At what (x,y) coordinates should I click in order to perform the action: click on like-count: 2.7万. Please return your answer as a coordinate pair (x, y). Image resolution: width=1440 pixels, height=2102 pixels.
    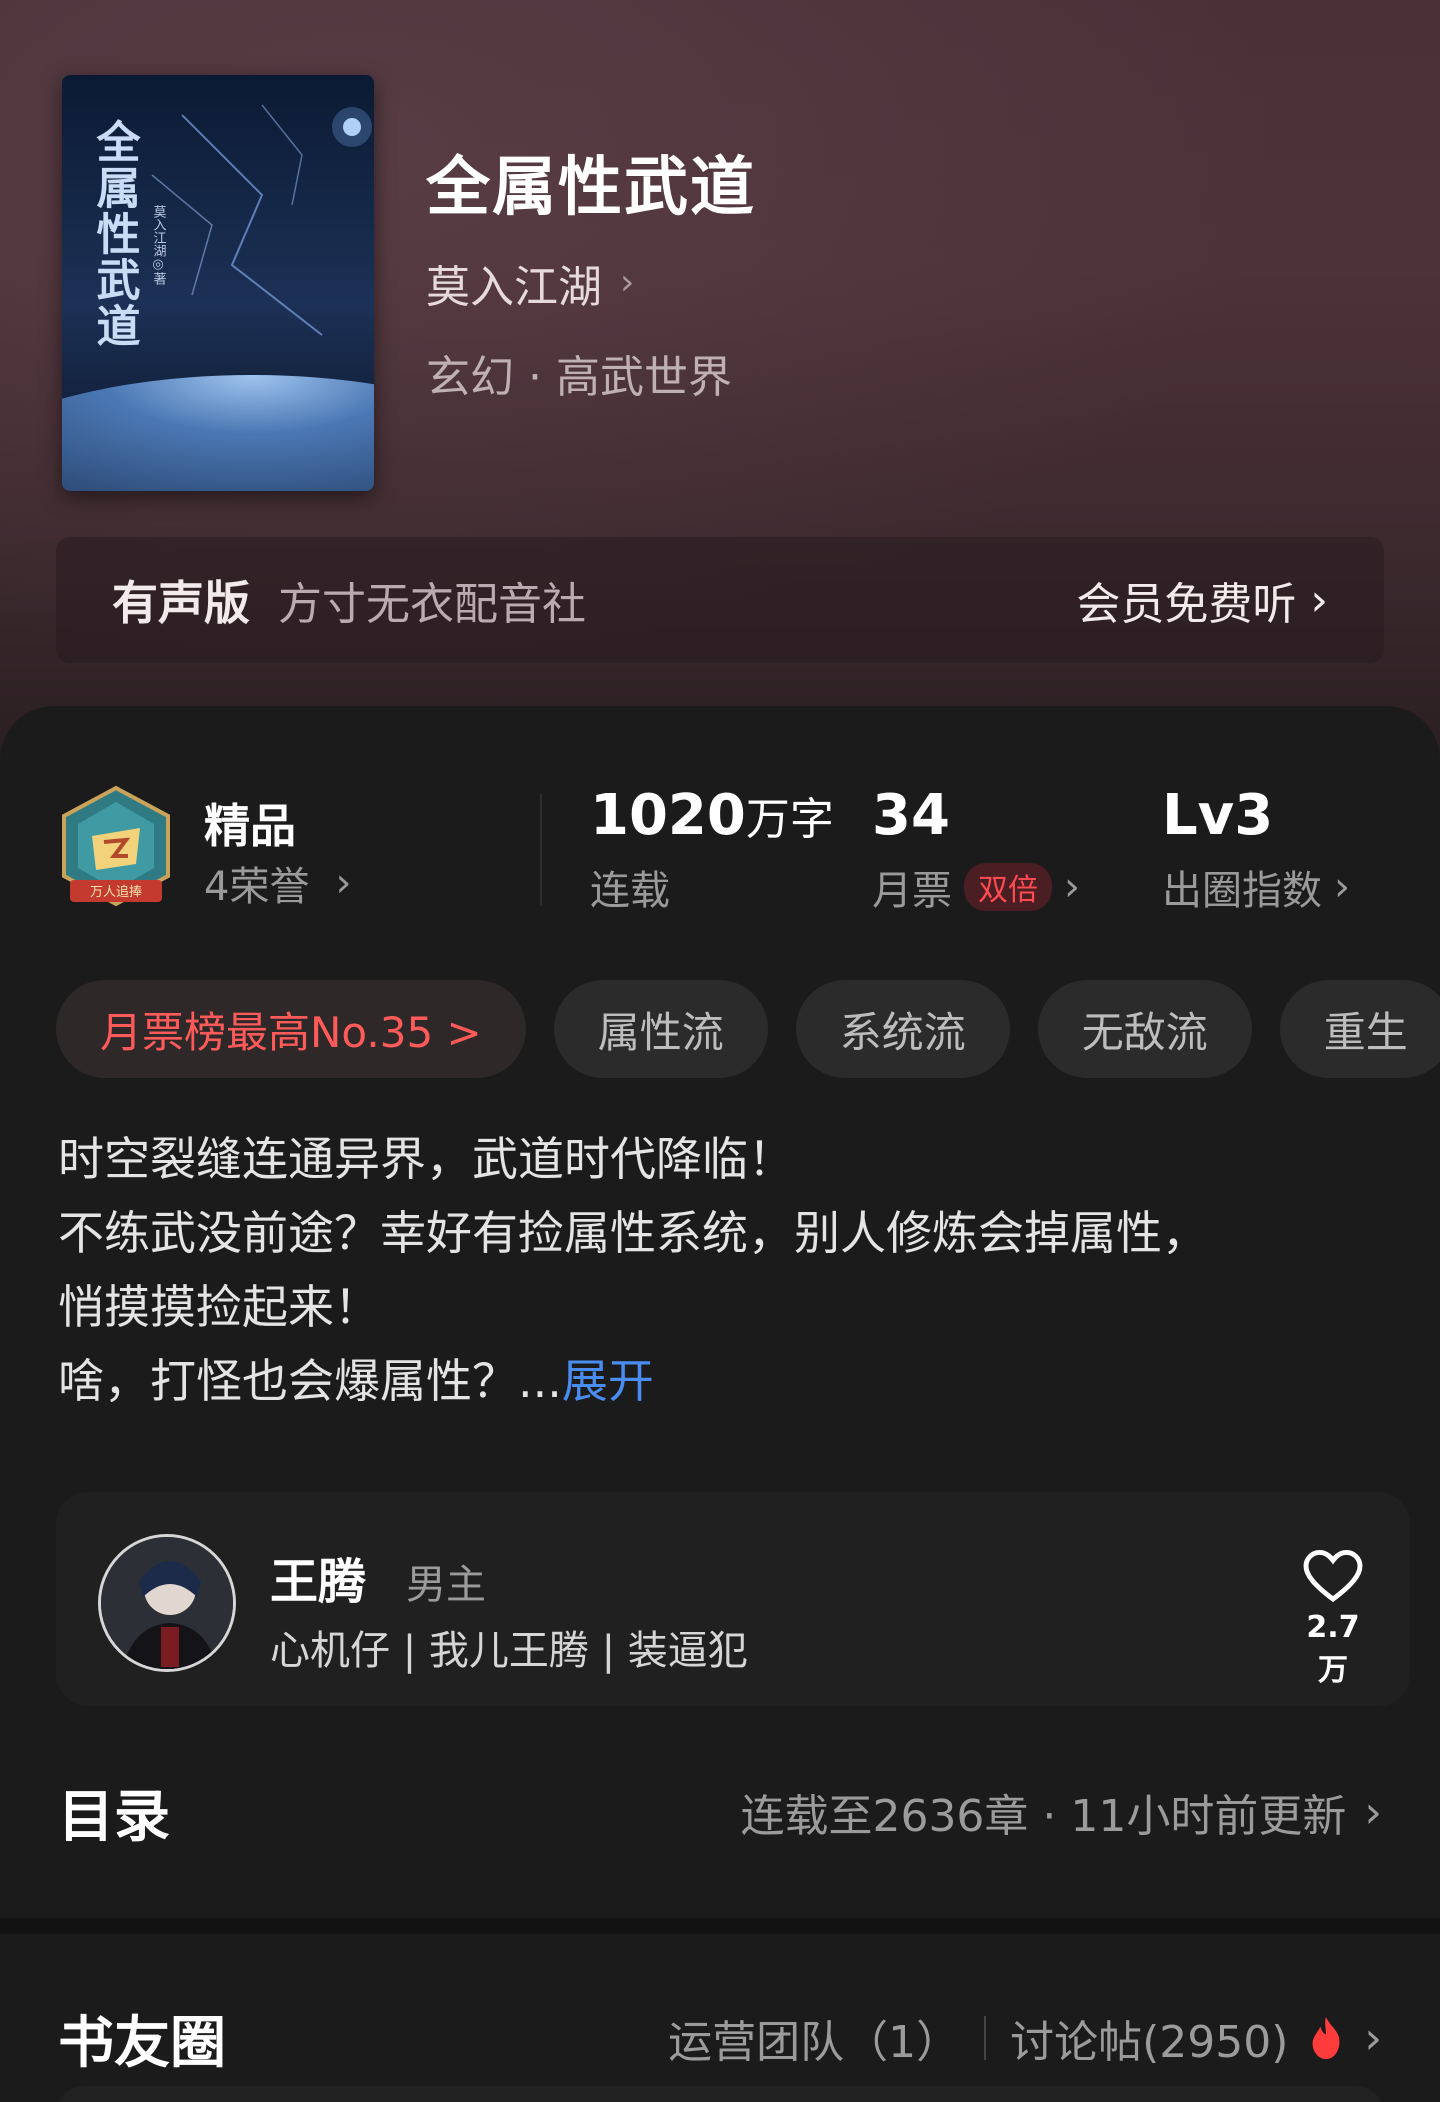
    Looking at the image, I should click on (1333, 1649).